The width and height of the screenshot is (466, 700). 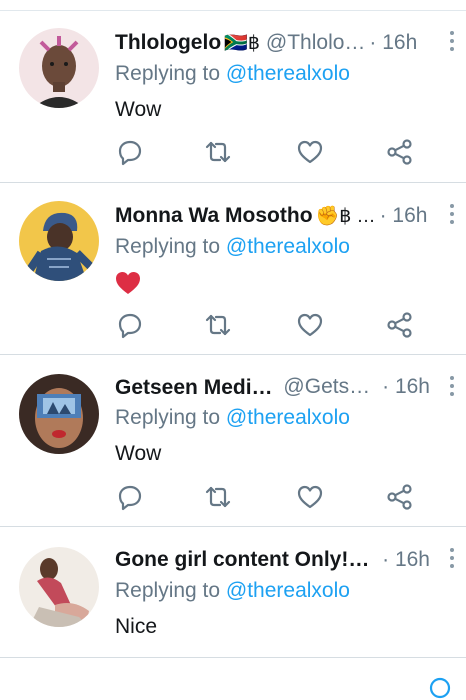 What do you see at coordinates (242, 43) in the screenshot?
I see `name-badges: 🇿🇦฿` at bounding box center [242, 43].